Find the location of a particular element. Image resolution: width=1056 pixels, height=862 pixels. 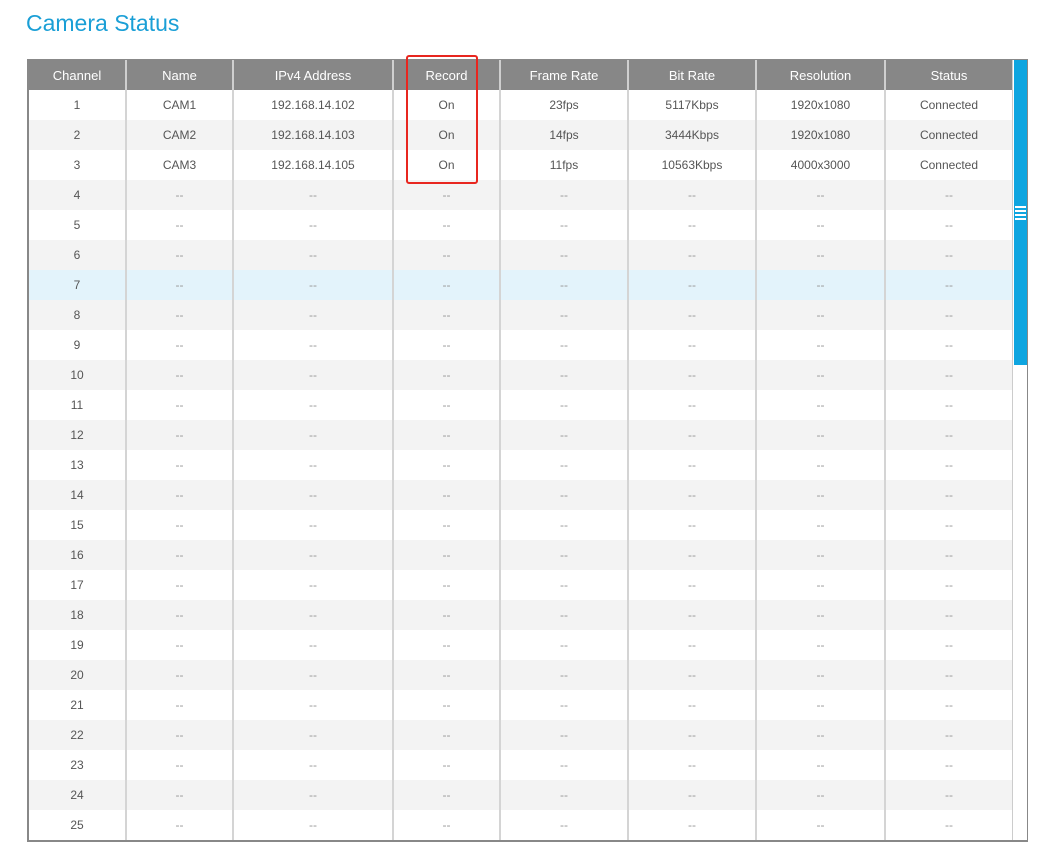

cell-bit-rate: 5117Kbps is located at coordinates (692, 105).